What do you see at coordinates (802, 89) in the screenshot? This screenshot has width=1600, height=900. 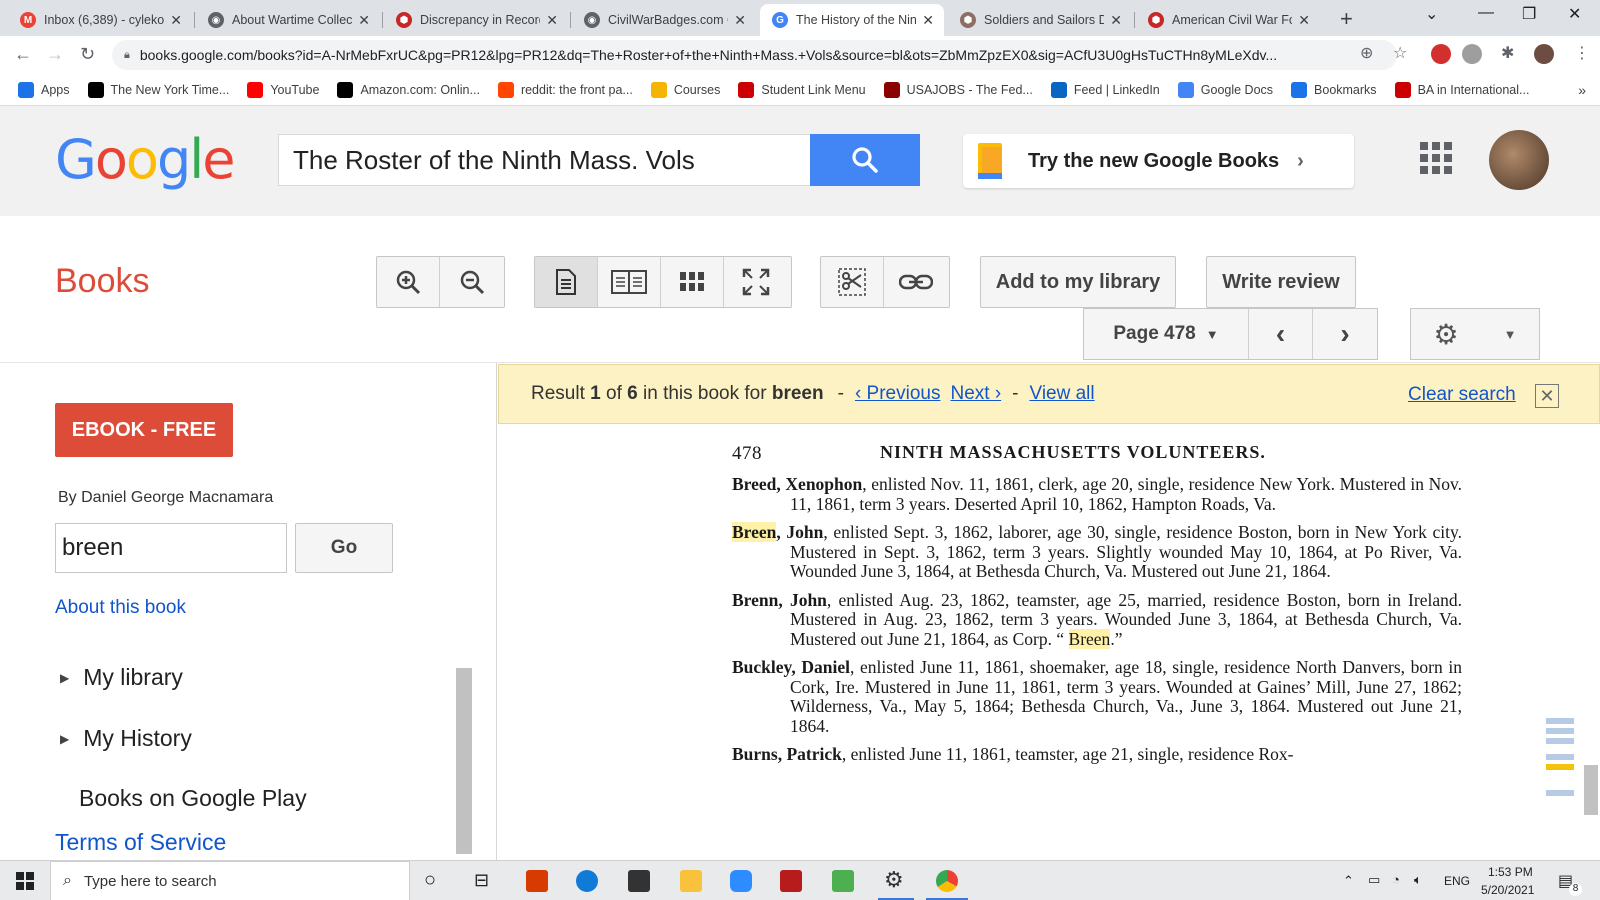 I see `bookmark-item: Student Link Menu` at bounding box center [802, 89].